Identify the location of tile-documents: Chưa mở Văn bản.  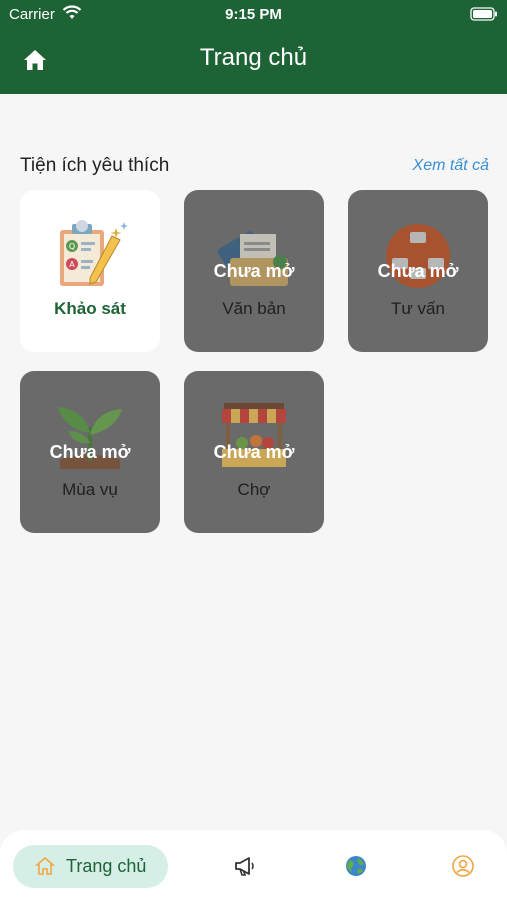
(254, 271).